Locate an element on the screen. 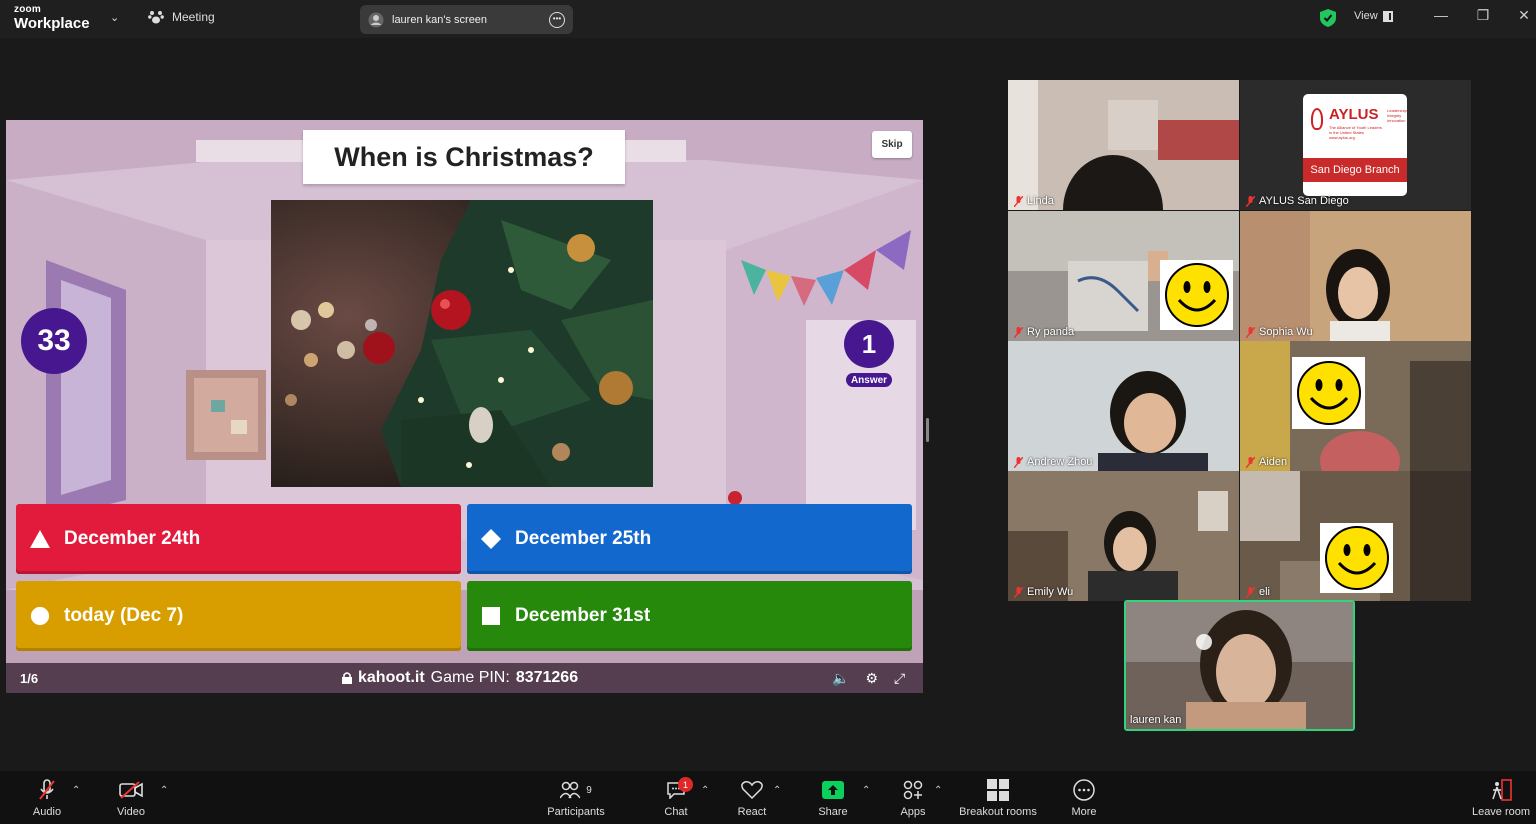 Image resolution: width=1536 pixels, height=824 pixels. answer-text: December 25th is located at coordinates (583, 538).